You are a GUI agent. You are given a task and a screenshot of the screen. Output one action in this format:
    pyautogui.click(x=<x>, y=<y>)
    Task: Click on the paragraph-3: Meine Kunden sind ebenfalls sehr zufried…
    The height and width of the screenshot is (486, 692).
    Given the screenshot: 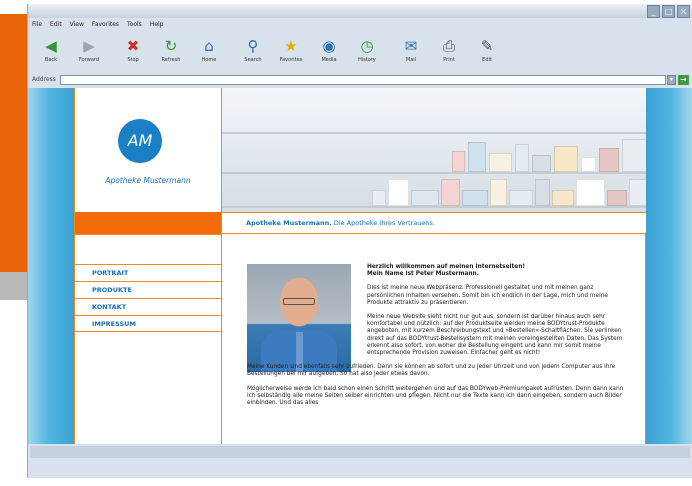 What is the action you would take?
    pyautogui.click(x=431, y=371)
    